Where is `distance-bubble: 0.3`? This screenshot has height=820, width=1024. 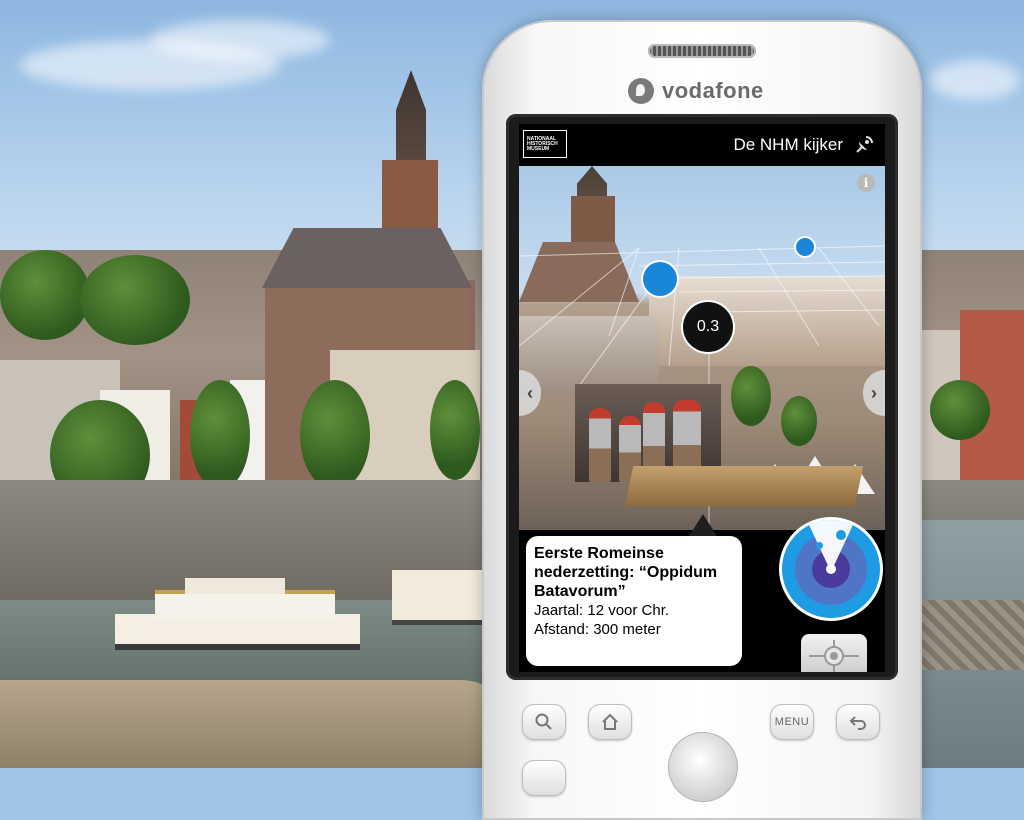
distance-bubble: 0.3 is located at coordinates (708, 327).